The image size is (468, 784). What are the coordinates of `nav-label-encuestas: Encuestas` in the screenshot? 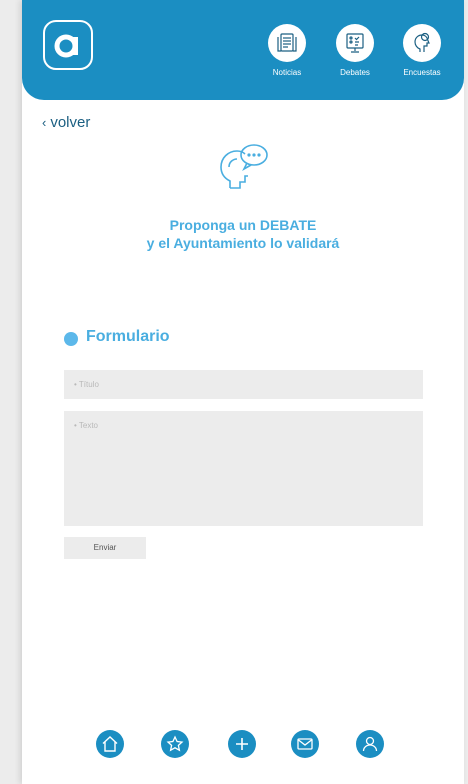 It's located at (422, 72).